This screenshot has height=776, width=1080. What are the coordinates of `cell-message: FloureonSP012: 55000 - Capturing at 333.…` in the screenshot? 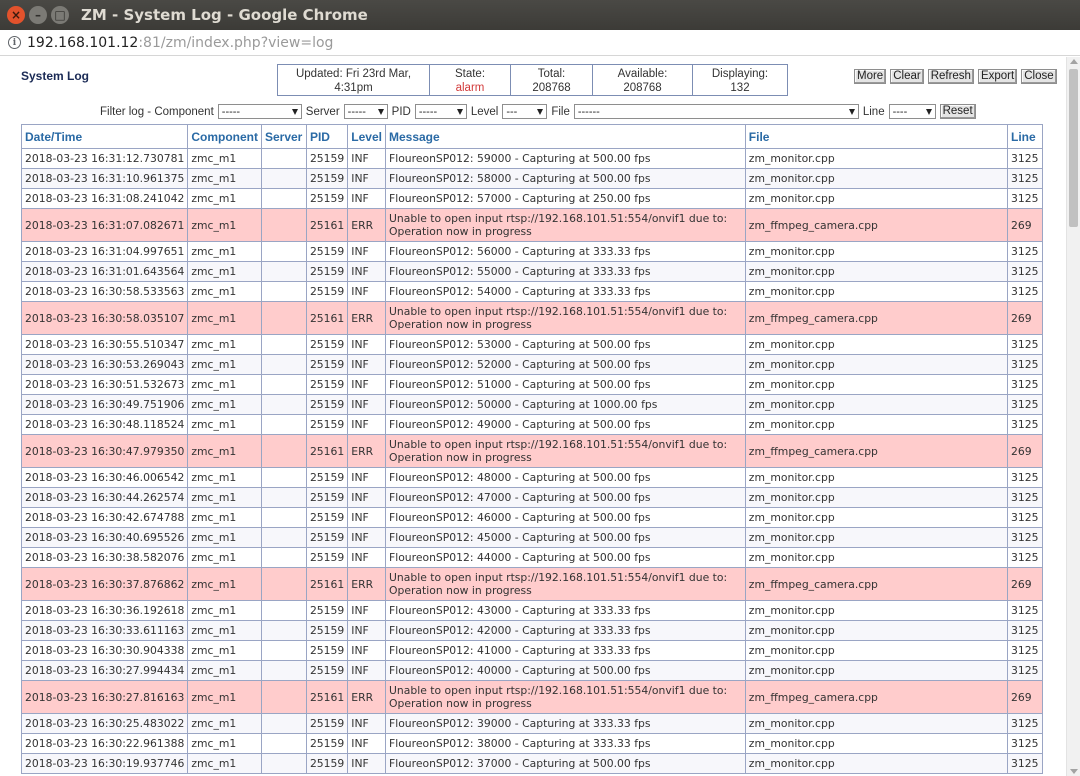 It's located at (565, 271).